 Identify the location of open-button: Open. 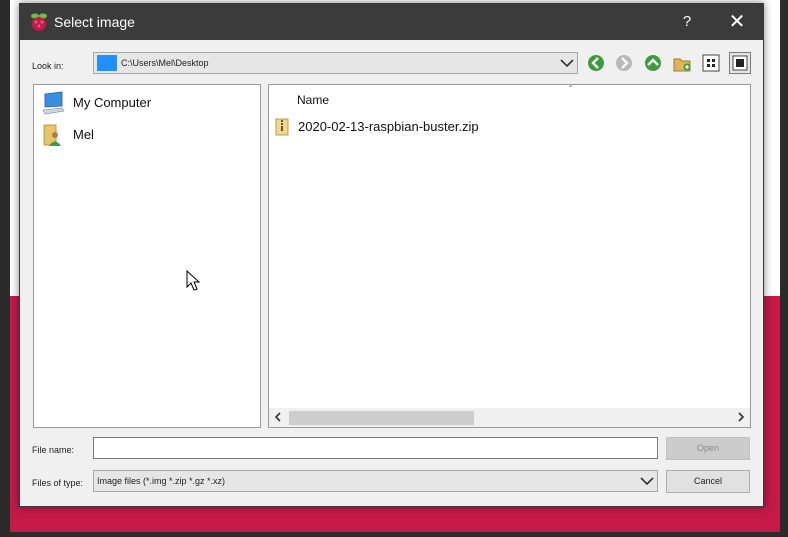
(708, 448).